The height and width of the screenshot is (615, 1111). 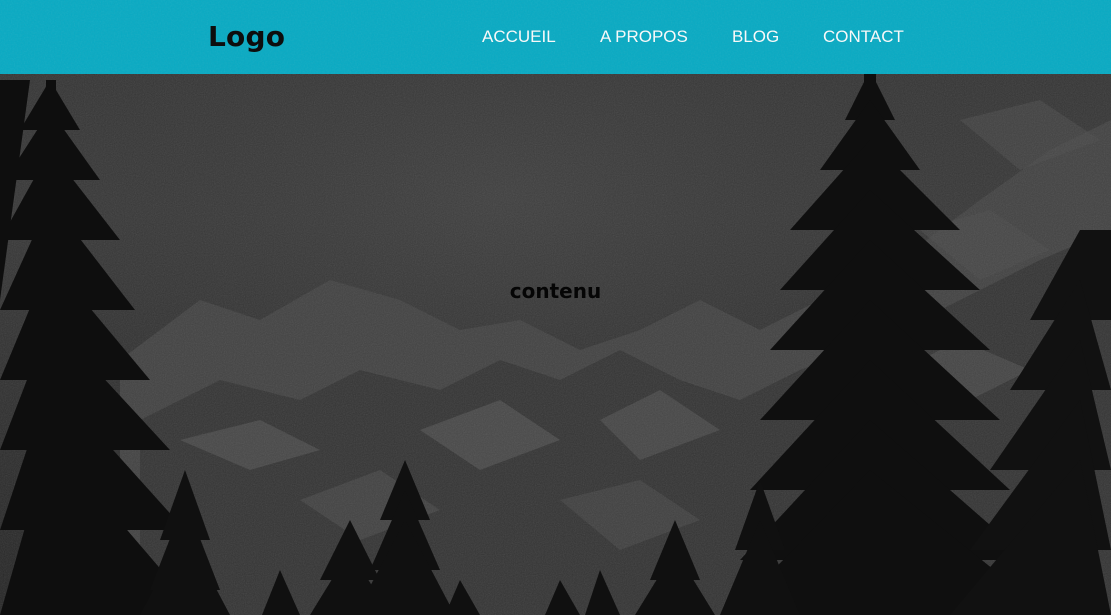 What do you see at coordinates (755, 37) in the screenshot?
I see `nav-link-blog: BLOG` at bounding box center [755, 37].